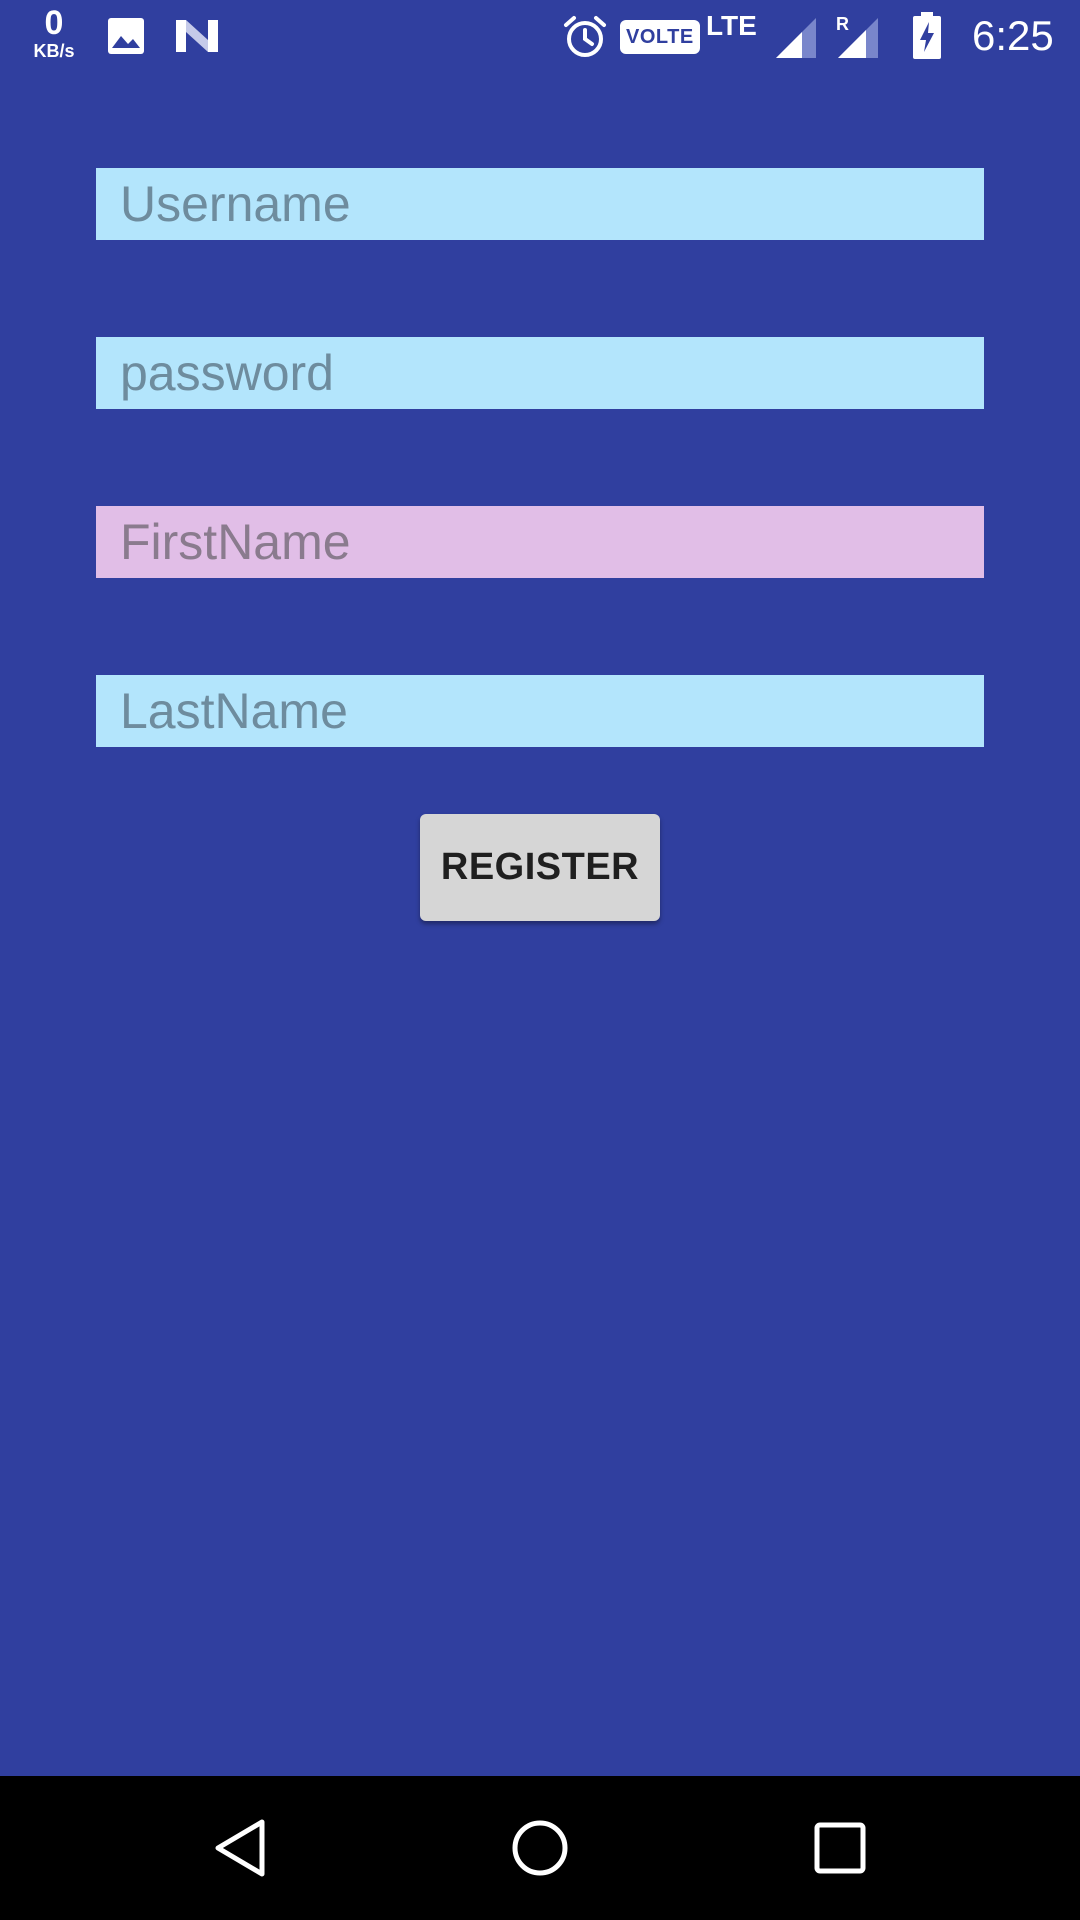  What do you see at coordinates (1013, 35) in the screenshot?
I see `status-clock: 6:25` at bounding box center [1013, 35].